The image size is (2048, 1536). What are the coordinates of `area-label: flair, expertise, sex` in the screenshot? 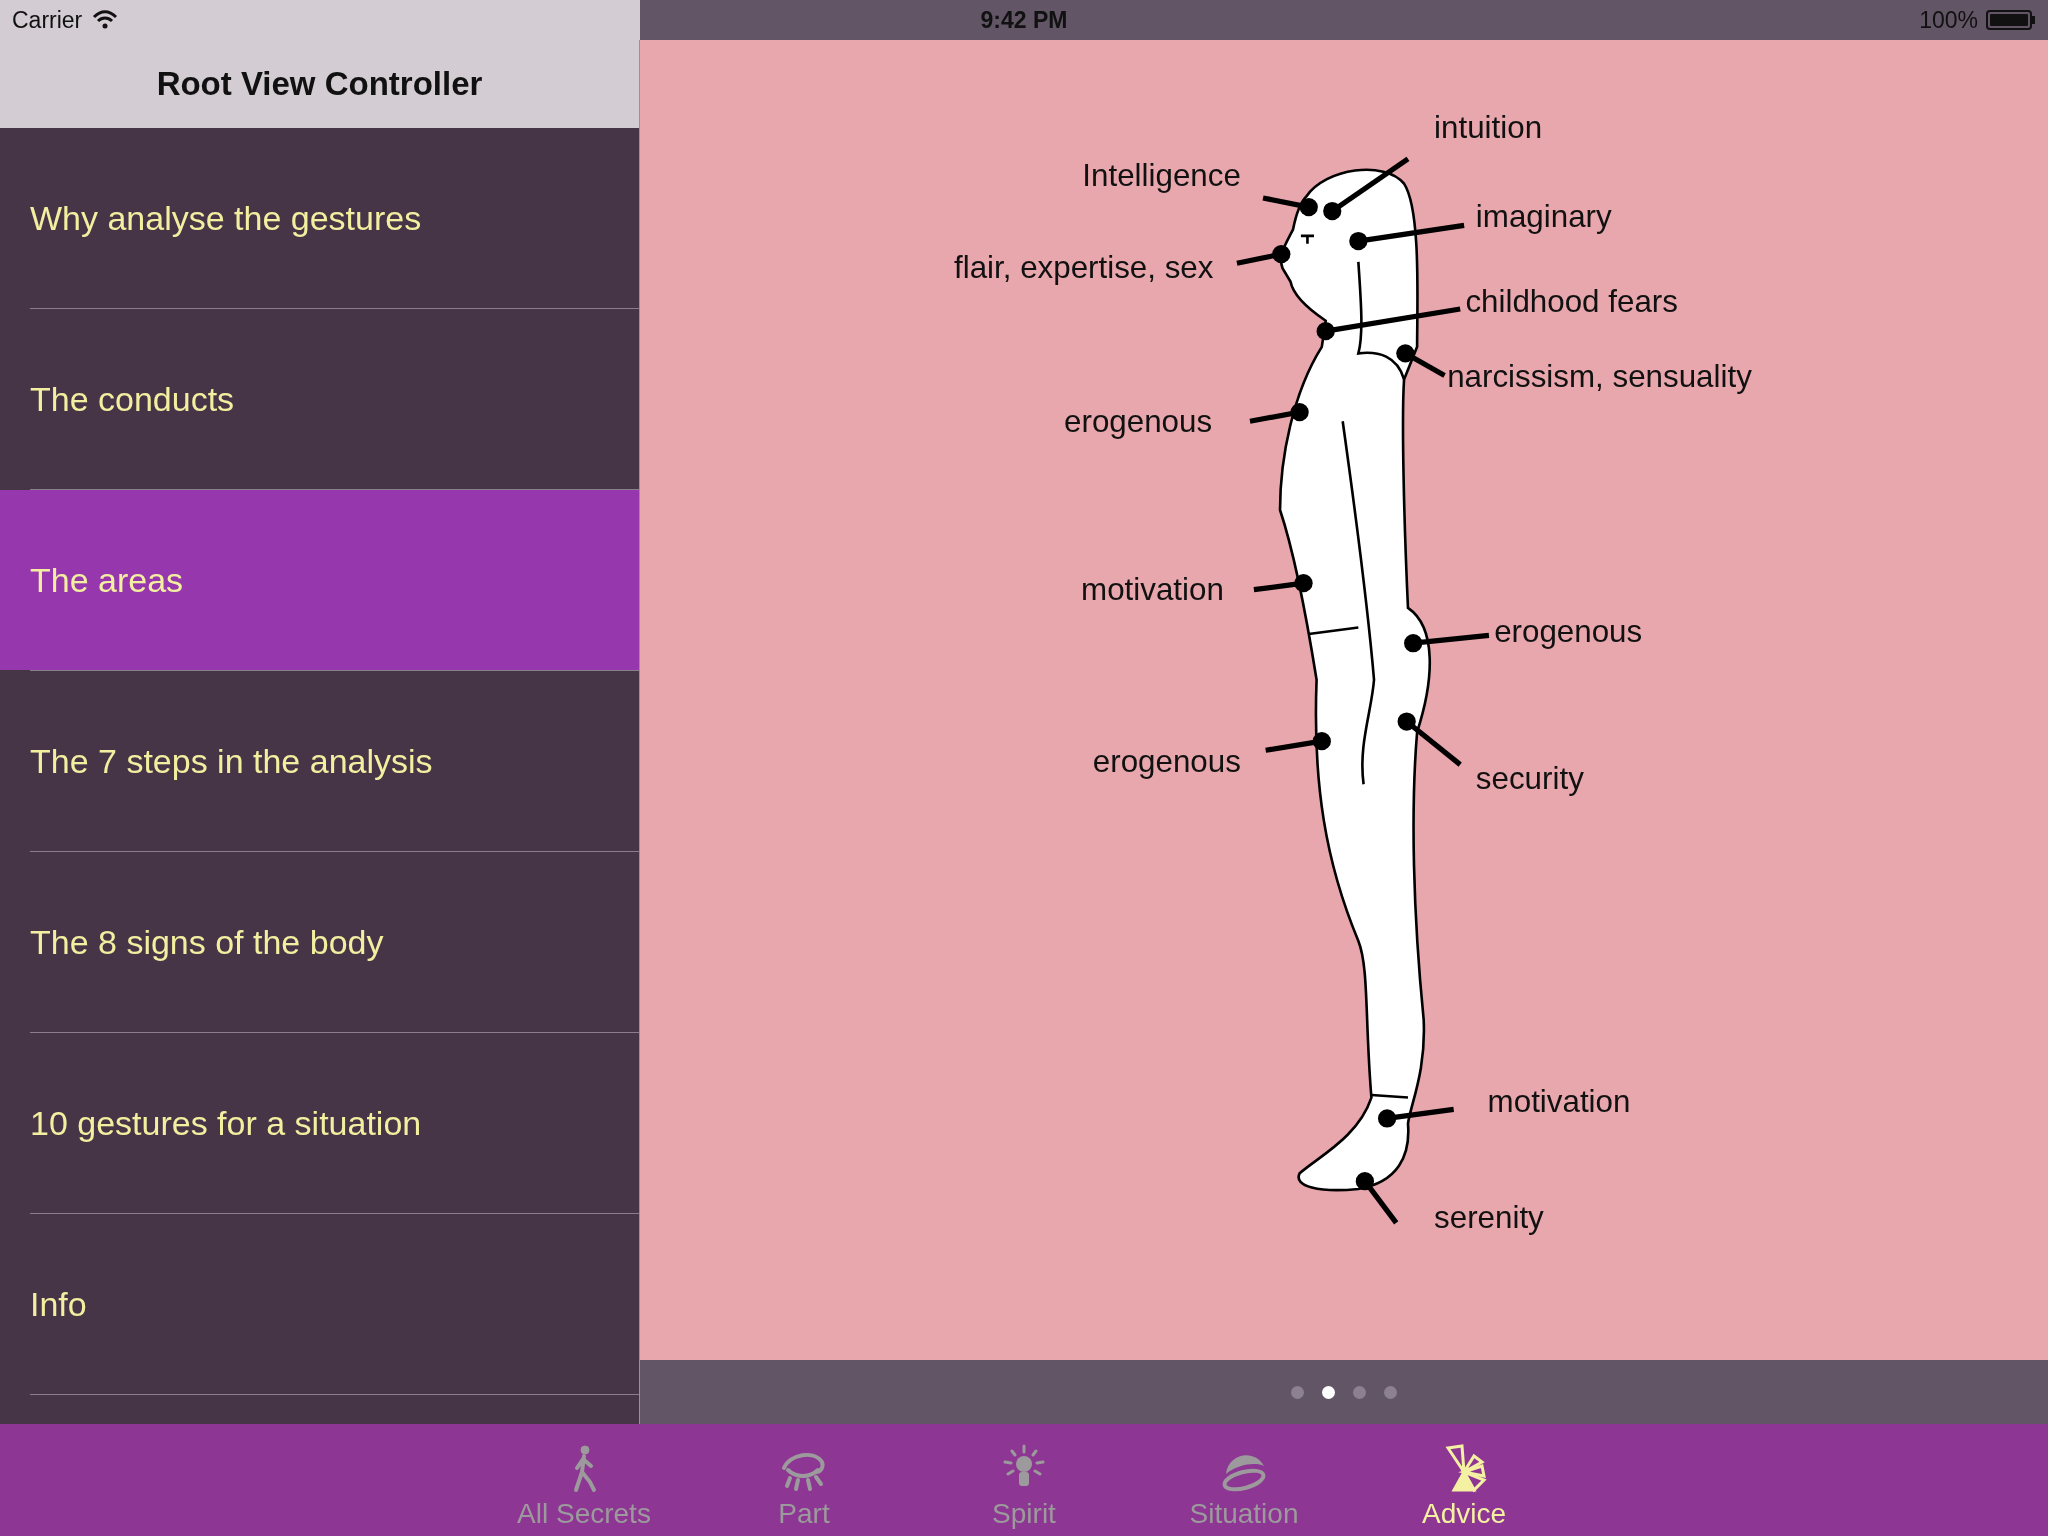 It's located at (1084, 267).